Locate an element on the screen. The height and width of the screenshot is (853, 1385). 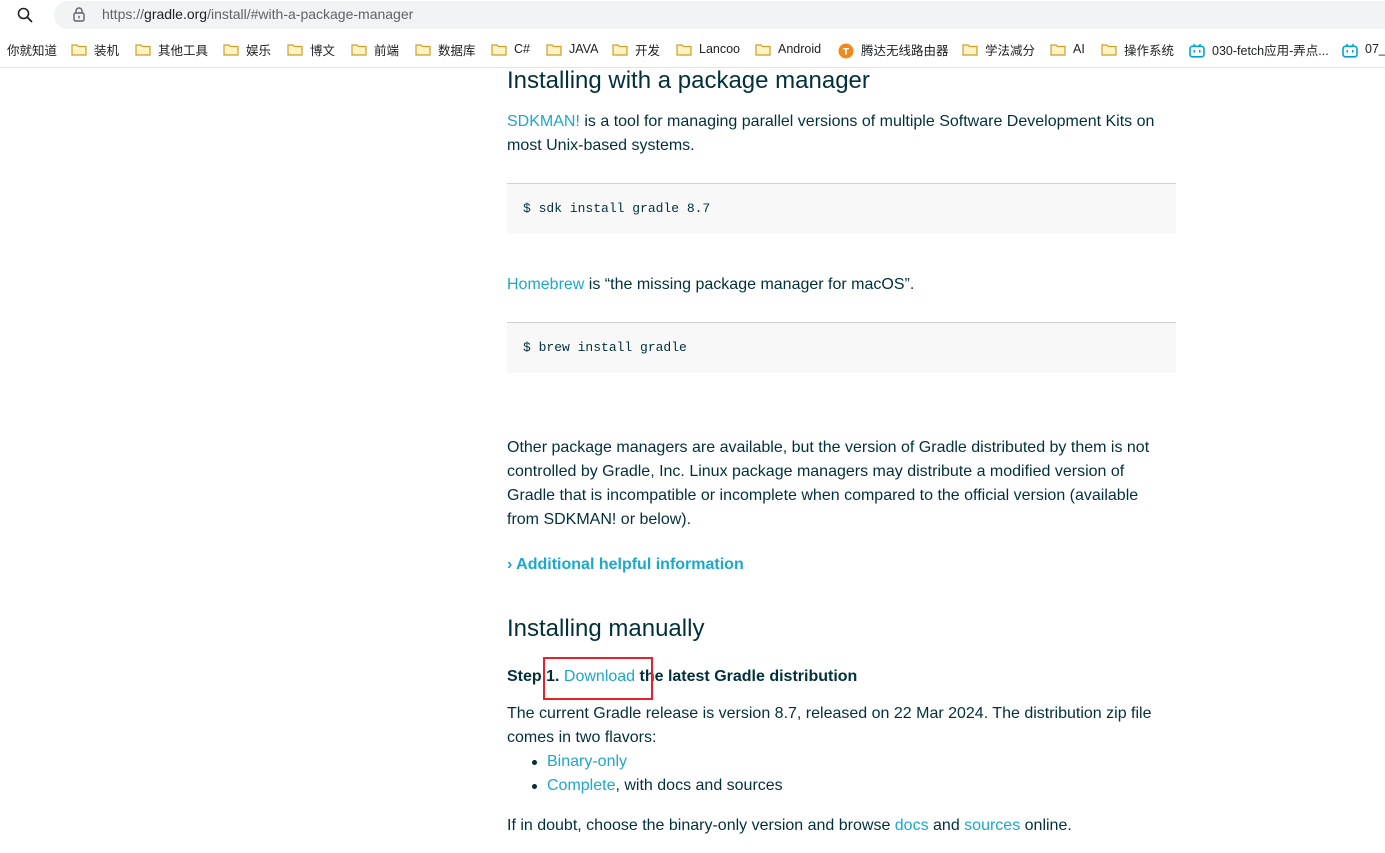
list-item: Complete, with docs and sources is located at coordinates (657, 786).